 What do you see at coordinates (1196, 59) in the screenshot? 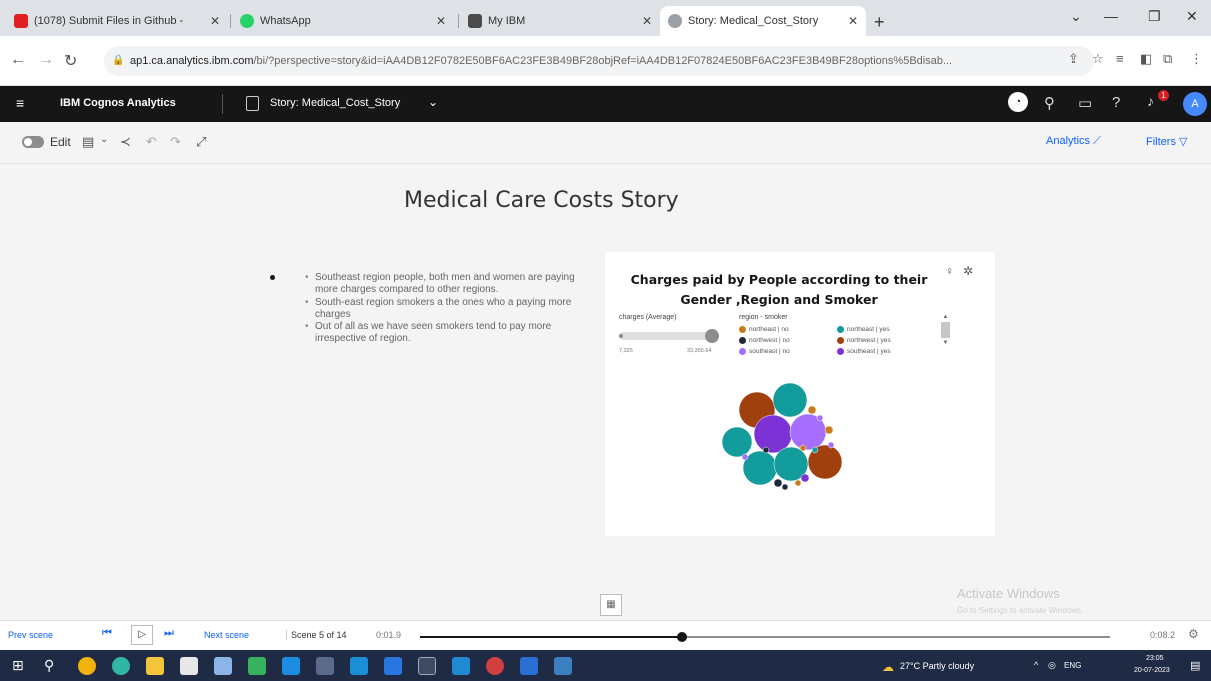
I see `more-menu-icon: ⋮` at bounding box center [1196, 59].